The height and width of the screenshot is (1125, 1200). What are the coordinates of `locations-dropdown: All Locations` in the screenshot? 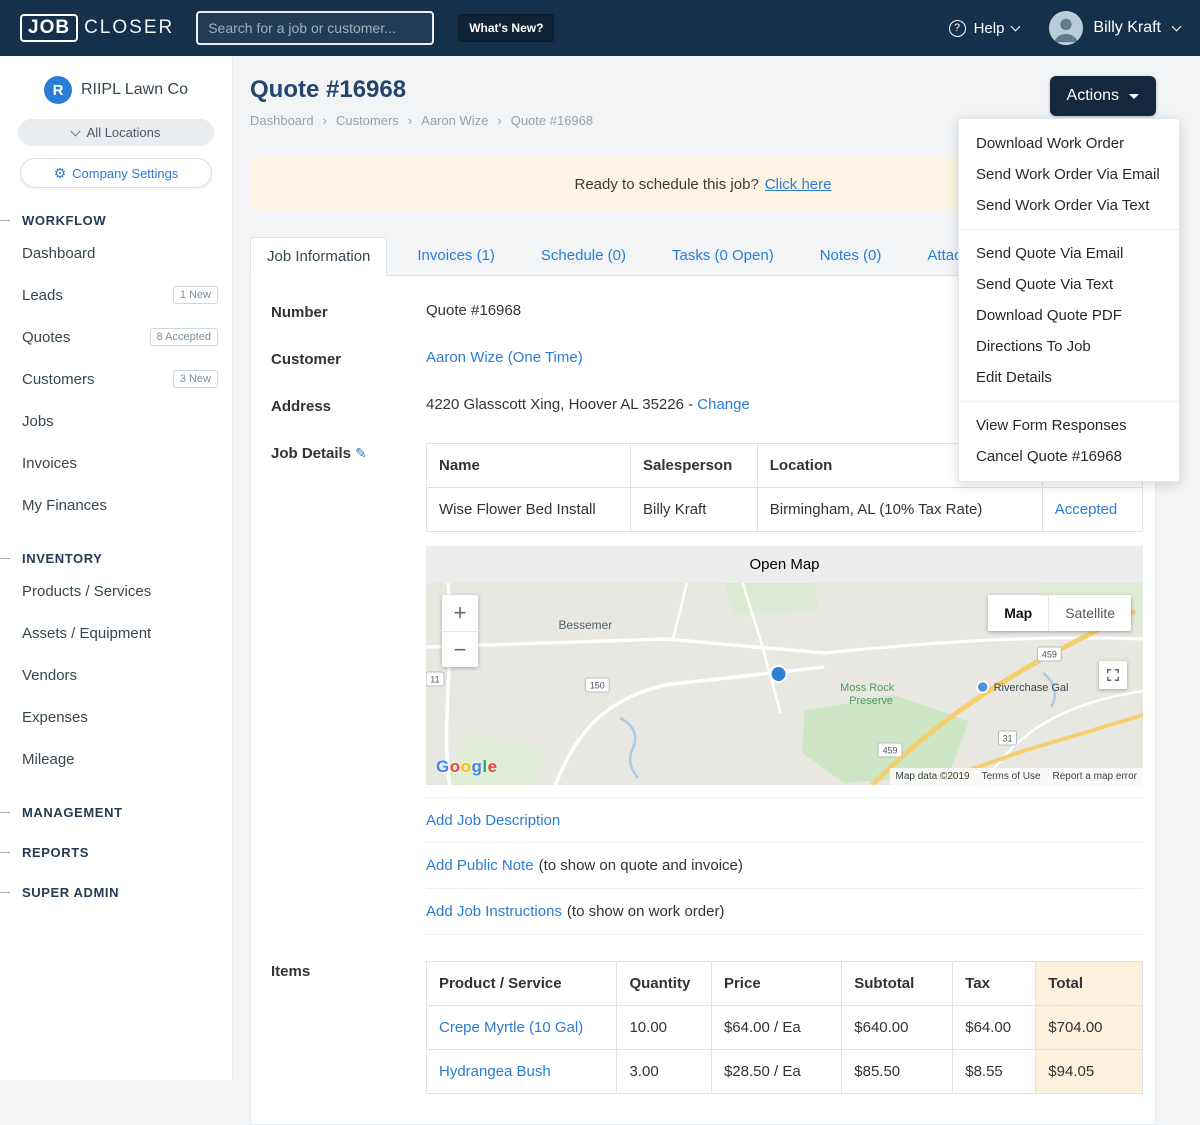 It's located at (116, 132).